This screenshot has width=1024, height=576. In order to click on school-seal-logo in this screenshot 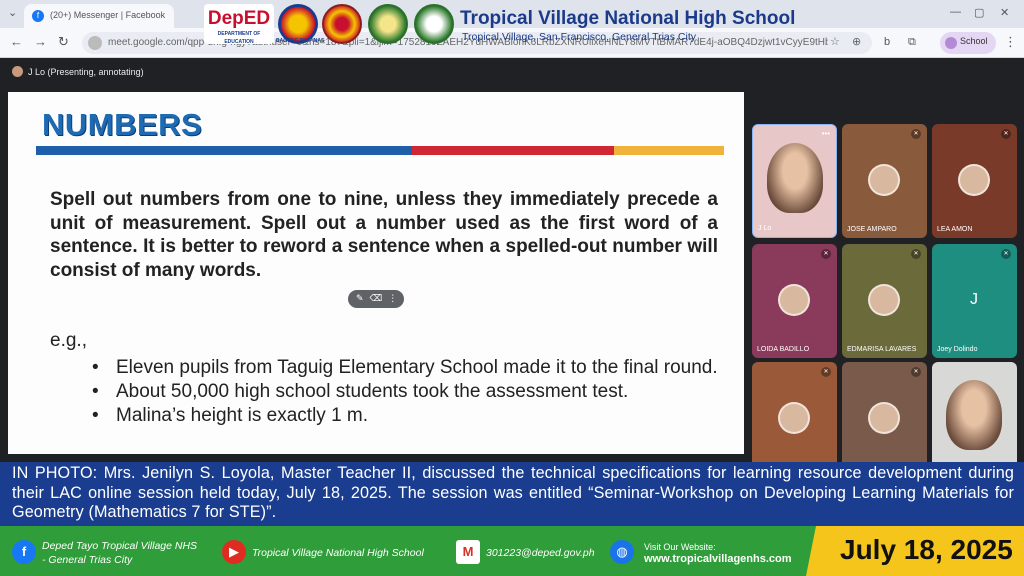, I will do `click(434, 24)`.